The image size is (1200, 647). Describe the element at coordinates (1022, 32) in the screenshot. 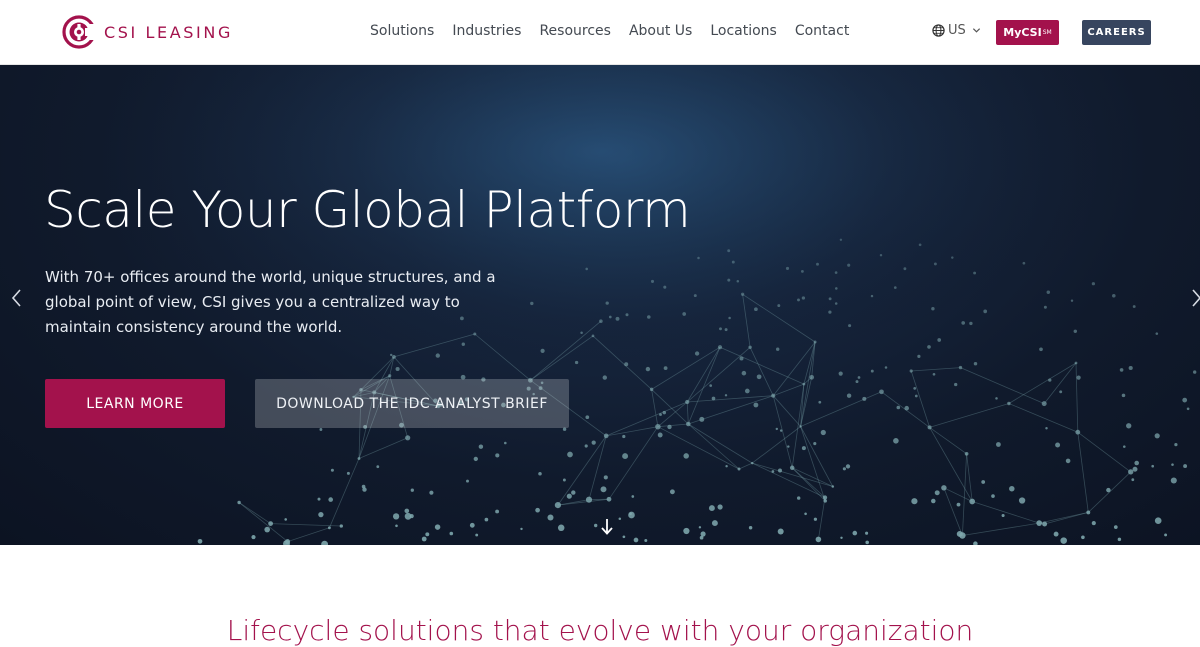

I see `mycsi-label: MyCSI` at that location.